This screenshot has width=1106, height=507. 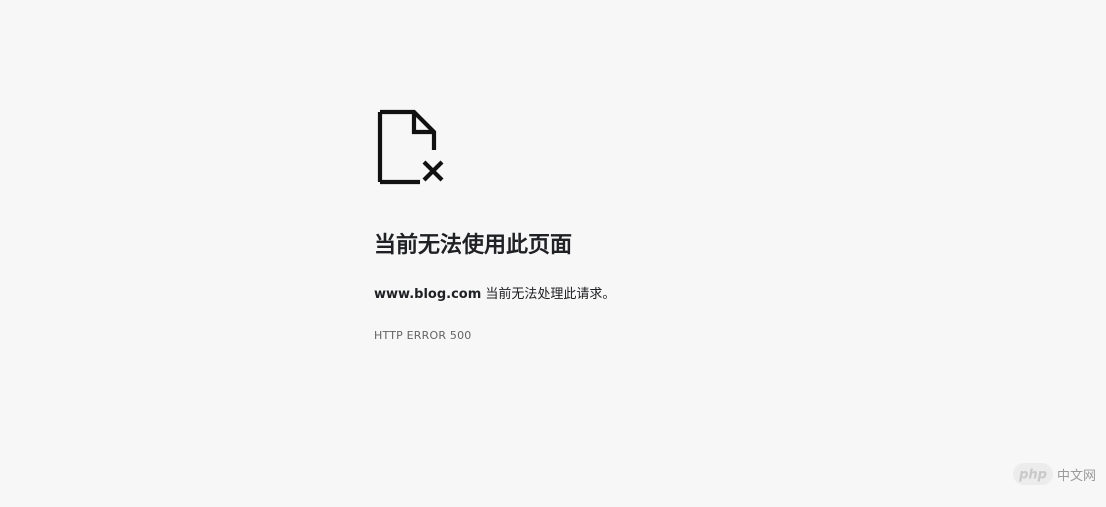 What do you see at coordinates (1076, 476) in the screenshot?
I see `watermark-text: 中文网` at bounding box center [1076, 476].